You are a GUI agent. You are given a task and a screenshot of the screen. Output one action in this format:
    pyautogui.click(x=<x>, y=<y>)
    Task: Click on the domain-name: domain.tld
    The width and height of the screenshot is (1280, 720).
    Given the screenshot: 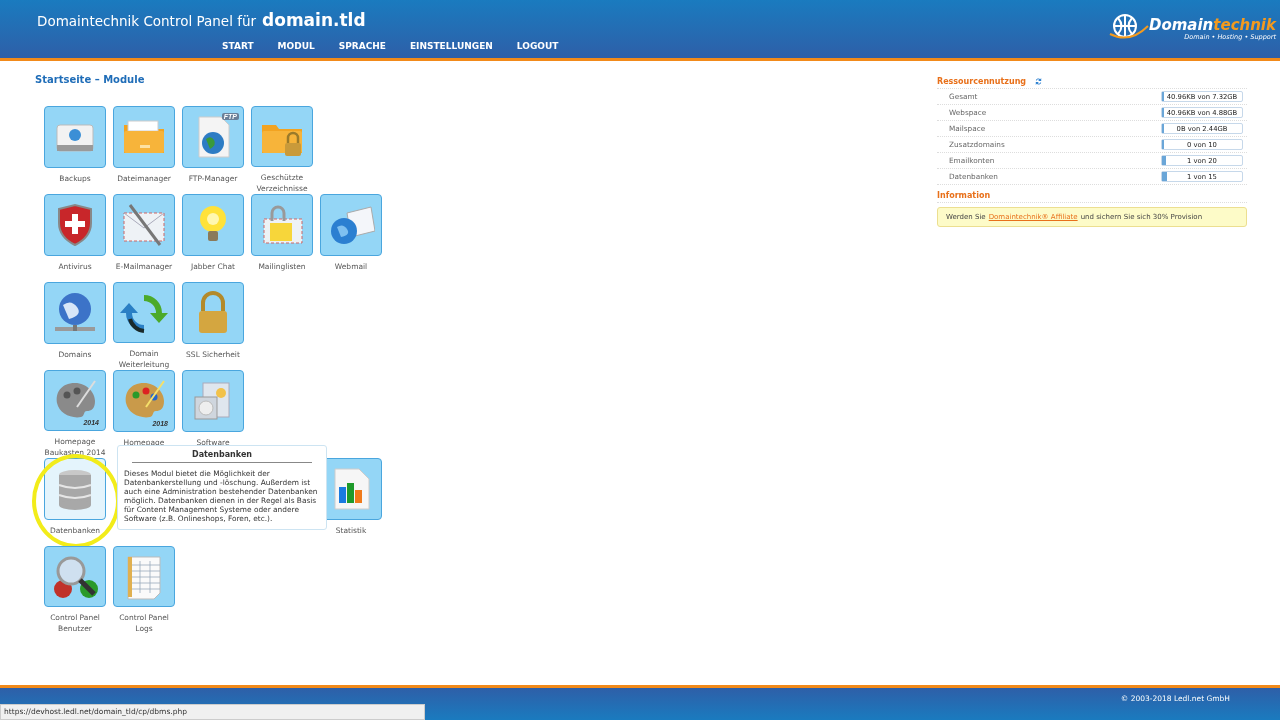 What is the action you would take?
    pyautogui.click(x=314, y=20)
    